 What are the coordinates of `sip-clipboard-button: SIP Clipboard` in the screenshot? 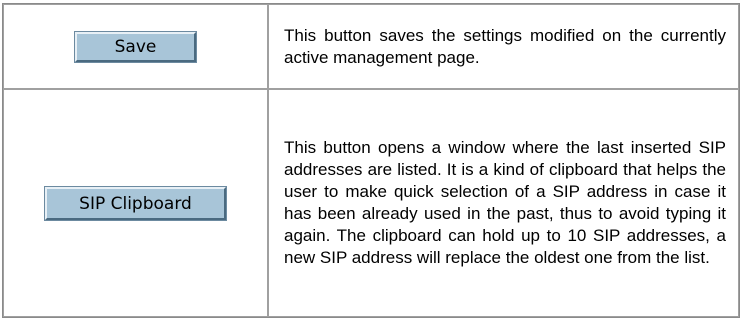 It's located at (135, 203).